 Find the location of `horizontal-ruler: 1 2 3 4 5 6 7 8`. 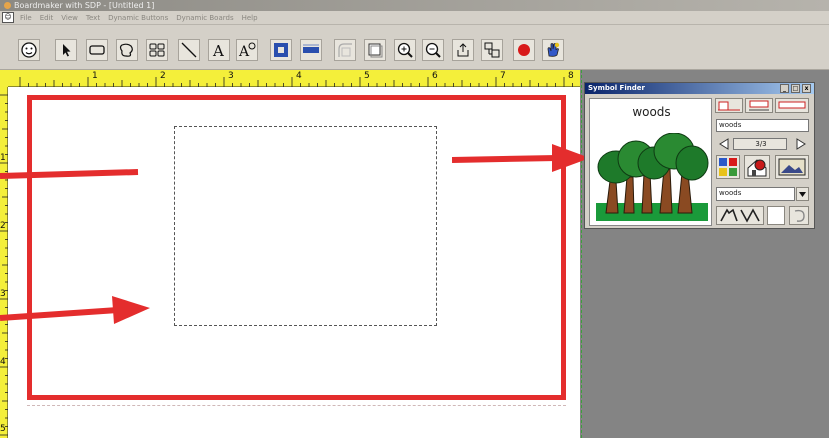

horizontal-ruler: 1 2 3 4 5 6 7 8 is located at coordinates (294, 78).